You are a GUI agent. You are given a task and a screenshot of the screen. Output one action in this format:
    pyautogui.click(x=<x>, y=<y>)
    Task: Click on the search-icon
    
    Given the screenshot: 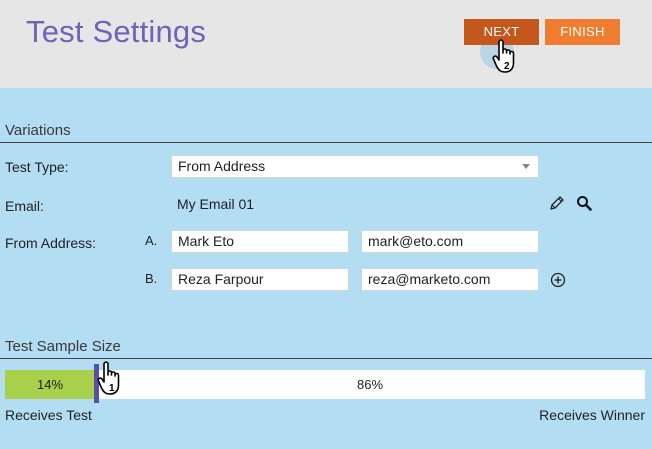 What is the action you would take?
    pyautogui.click(x=584, y=203)
    